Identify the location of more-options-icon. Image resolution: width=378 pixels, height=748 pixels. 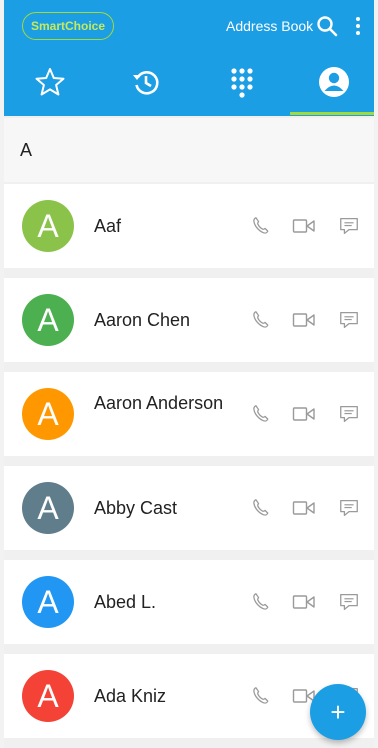
(358, 26).